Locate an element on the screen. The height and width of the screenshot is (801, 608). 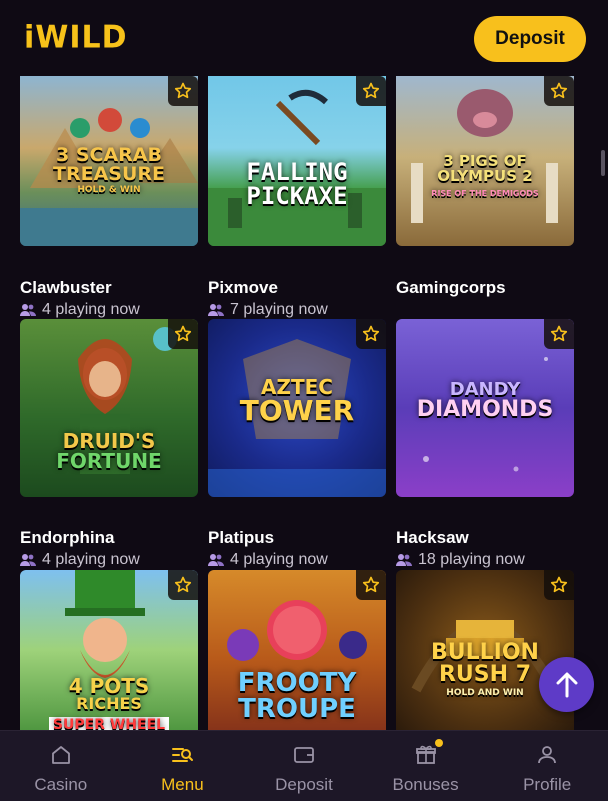
game-title: DANDY DIAMONDS is located at coordinates (485, 400).